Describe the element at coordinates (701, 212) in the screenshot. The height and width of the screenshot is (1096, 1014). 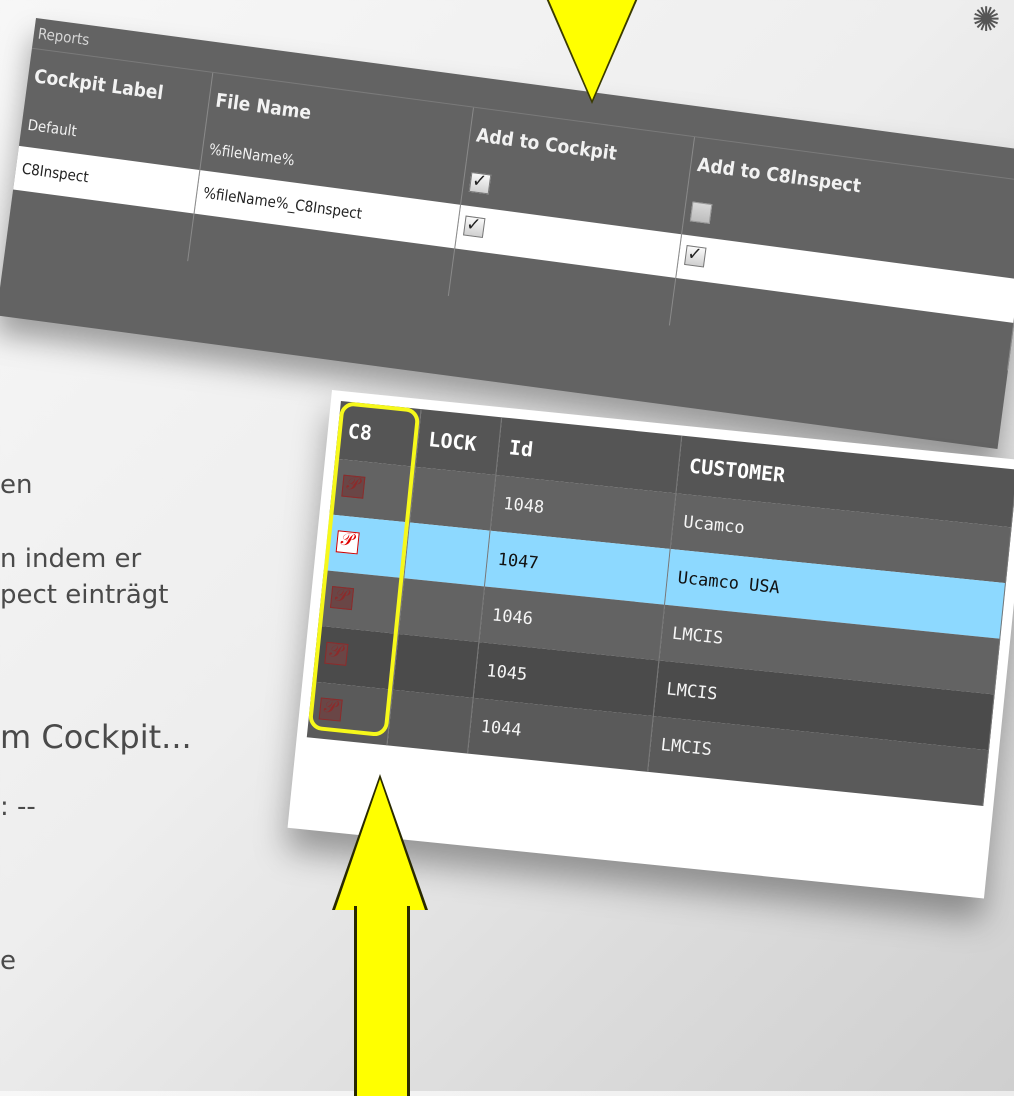
I see `checkbox-unchecked-icon` at that location.